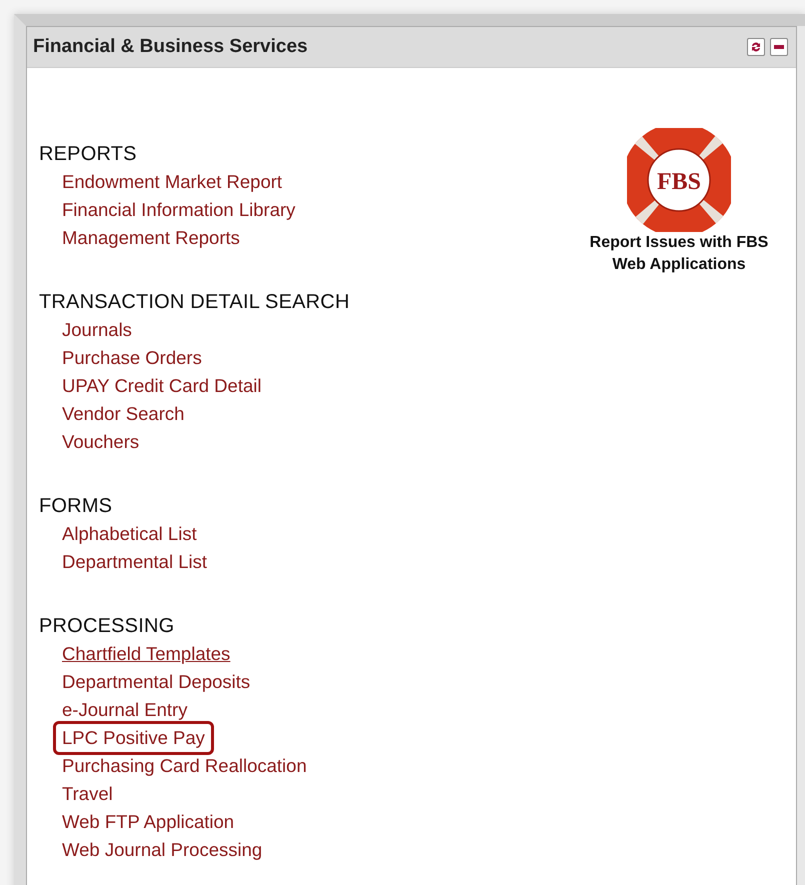 Image resolution: width=805 pixels, height=885 pixels. Describe the element at coordinates (194, 302) in the screenshot. I see `section-heading: TRANSACTION DETAIL SEARCH` at that location.